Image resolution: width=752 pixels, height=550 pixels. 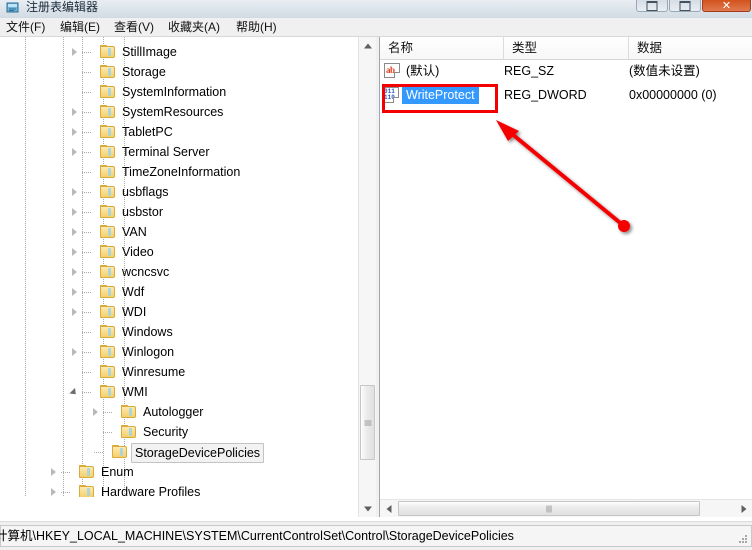 What do you see at coordinates (566, 48) in the screenshot?
I see `column-header-type: 类型` at bounding box center [566, 48].